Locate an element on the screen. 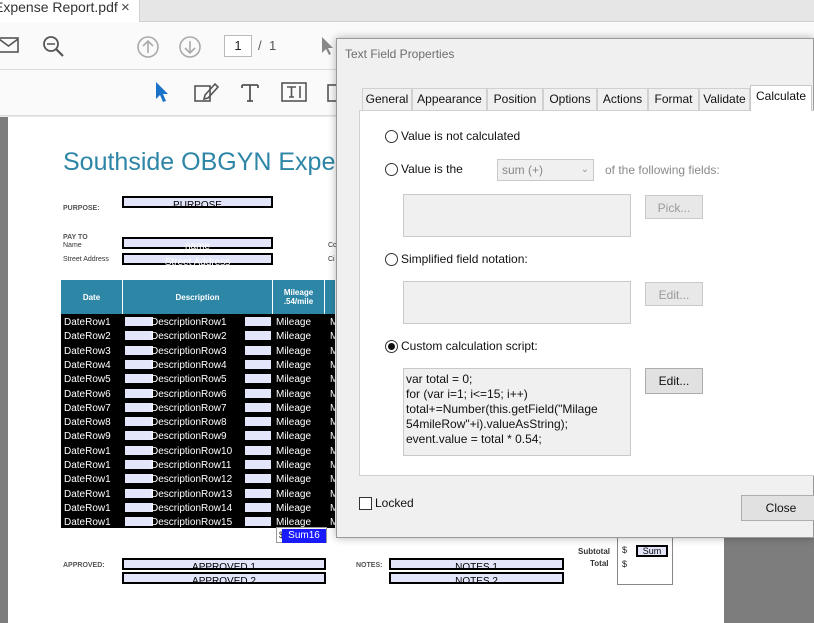 The image size is (814, 623). table-cell-desc: DescriptionRow5 is located at coordinates (189, 379).